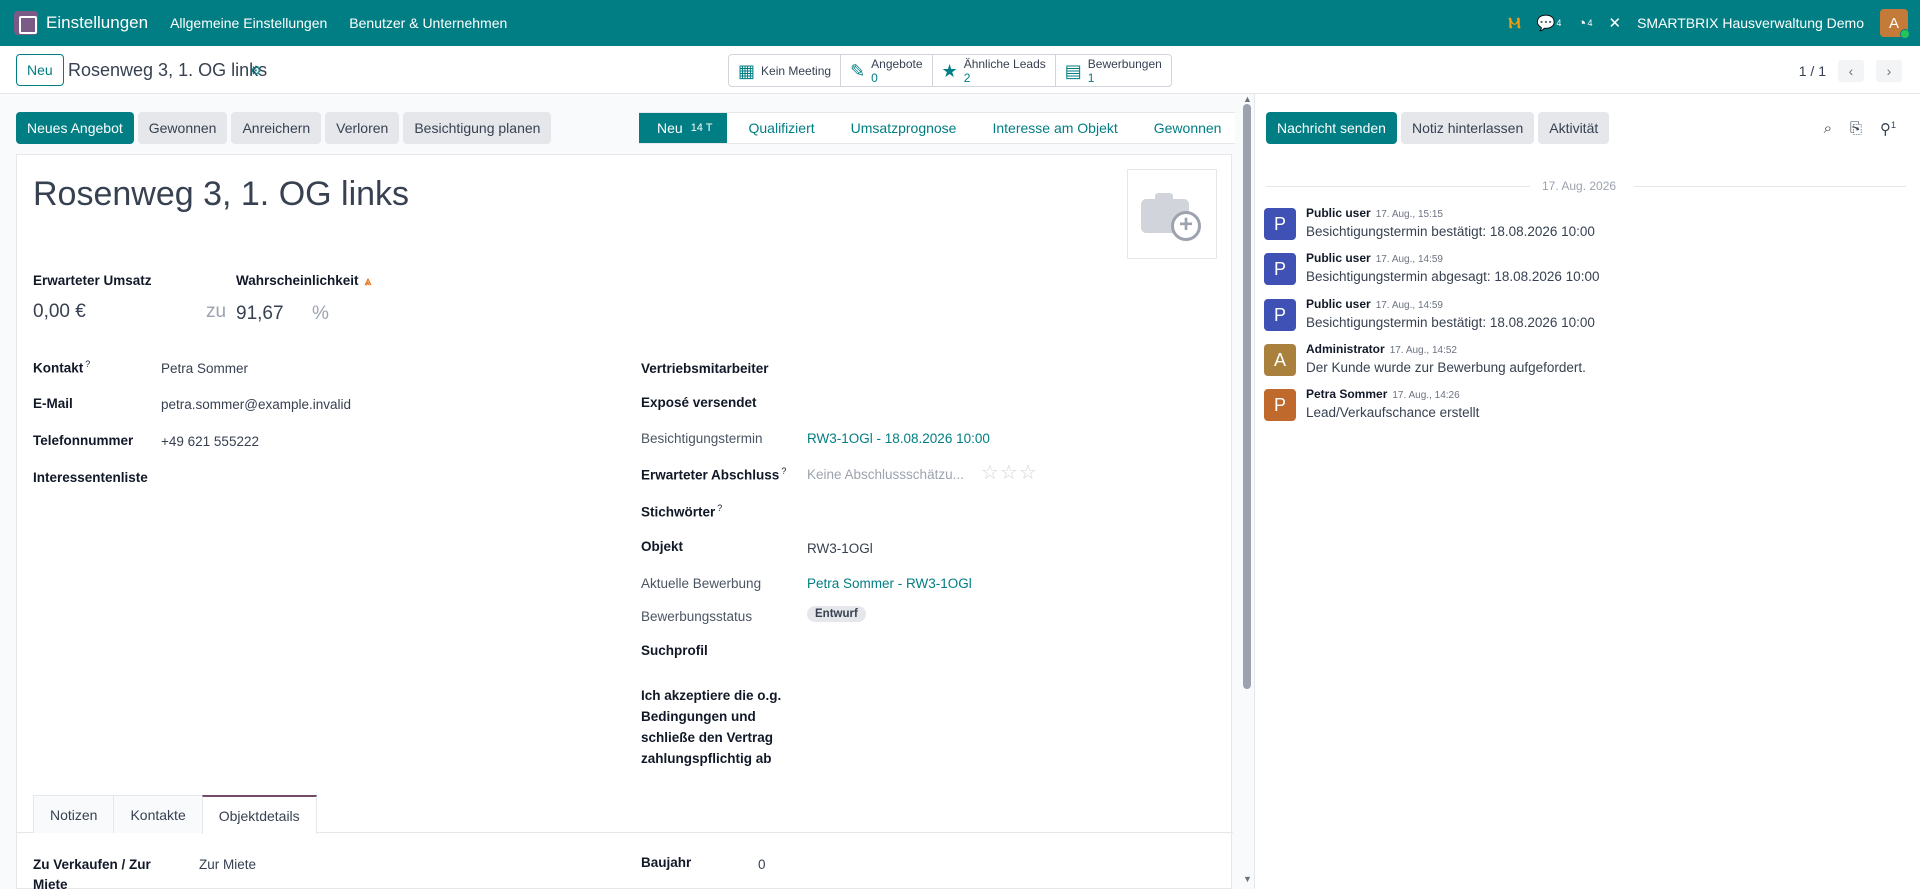 The height and width of the screenshot is (895, 1920). What do you see at coordinates (1009, 472) in the screenshot?
I see `priority-stars-icon: ☆☆☆` at bounding box center [1009, 472].